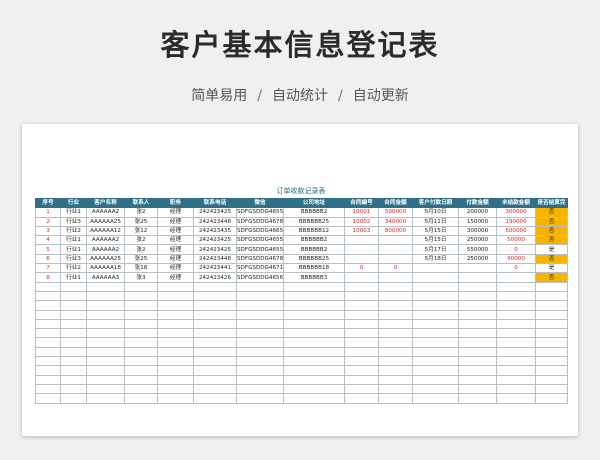 The image size is (600, 460). Describe the element at coordinates (314, 277) in the screenshot. I see `table-cell: BBBBBB3` at that location.